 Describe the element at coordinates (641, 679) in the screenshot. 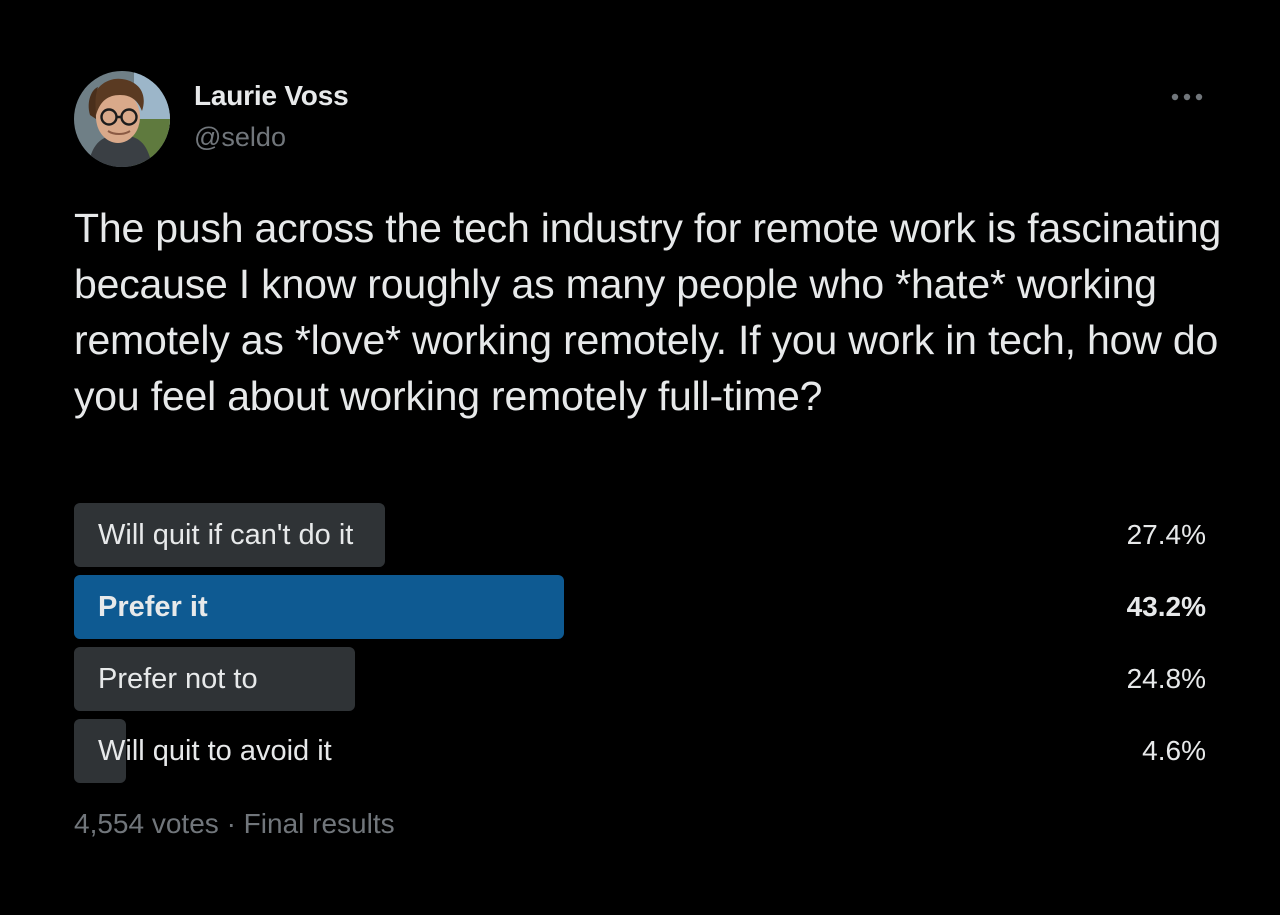

I see `poll-option: Prefer not to 24.8%` at that location.